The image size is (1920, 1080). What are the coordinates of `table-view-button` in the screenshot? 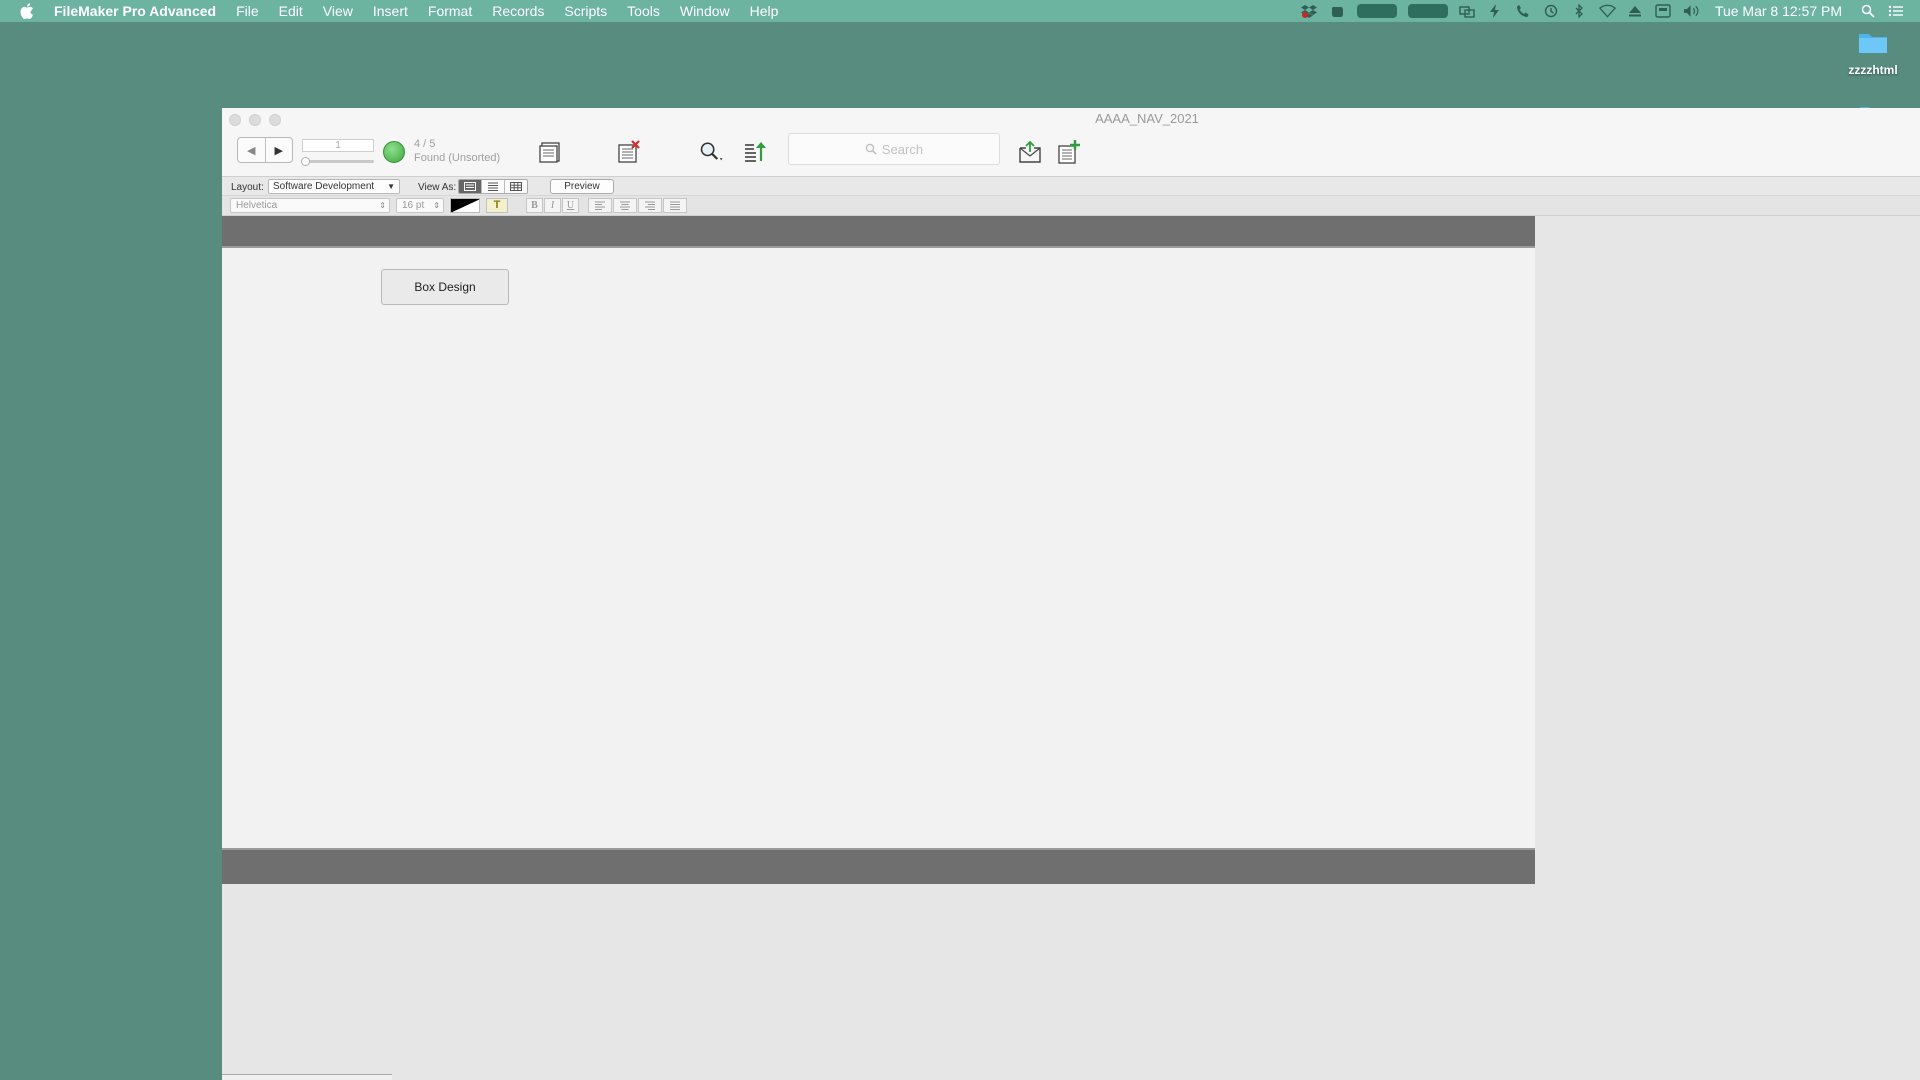 It's located at (515, 186).